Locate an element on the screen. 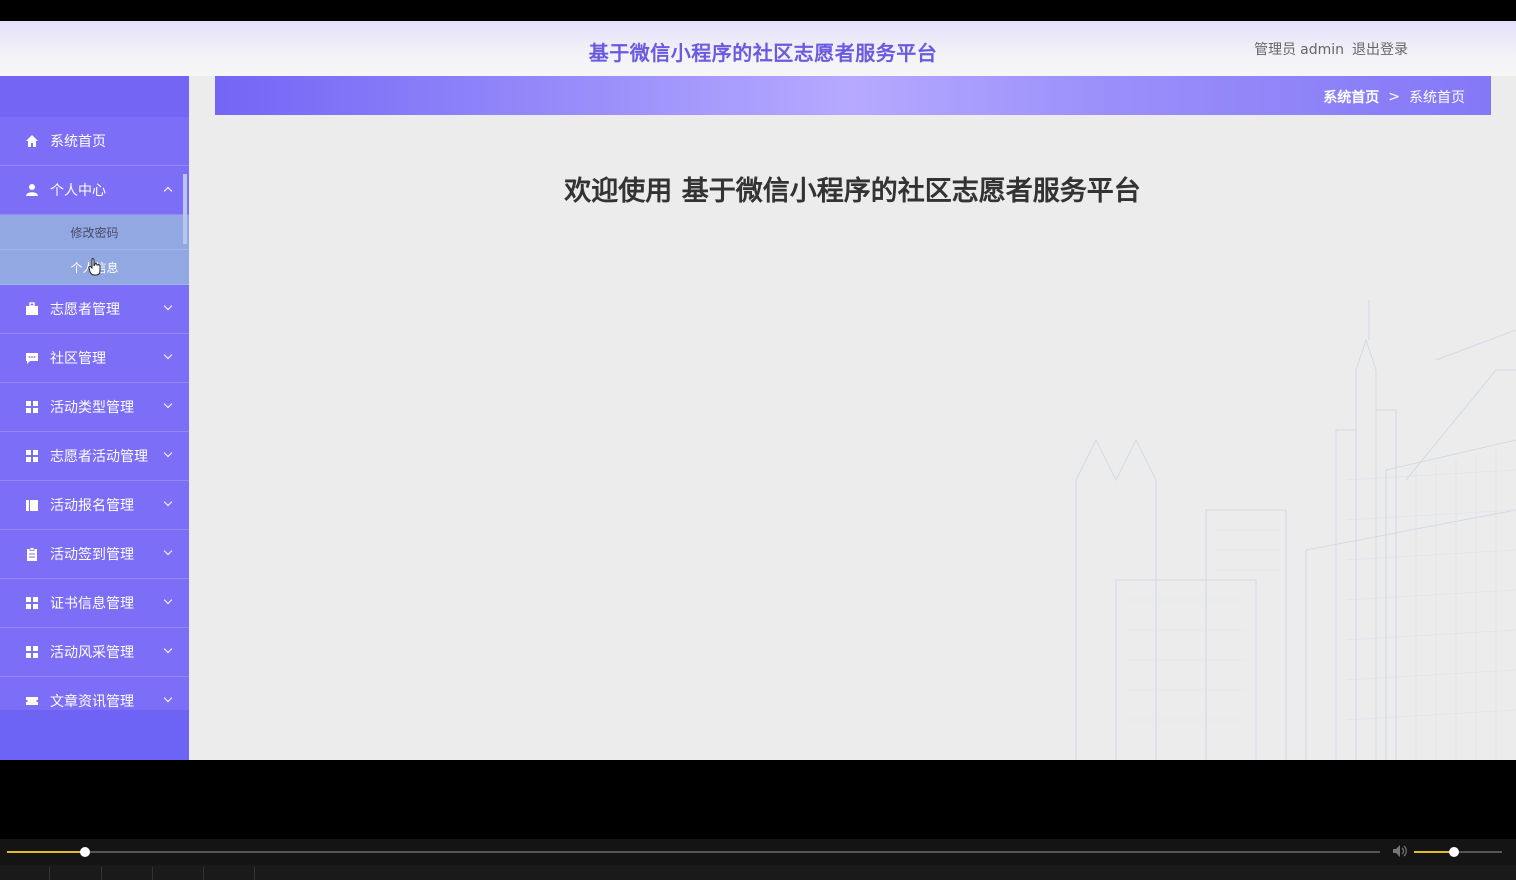 This screenshot has width=1516, height=880. progress-track is located at coordinates (693, 852).